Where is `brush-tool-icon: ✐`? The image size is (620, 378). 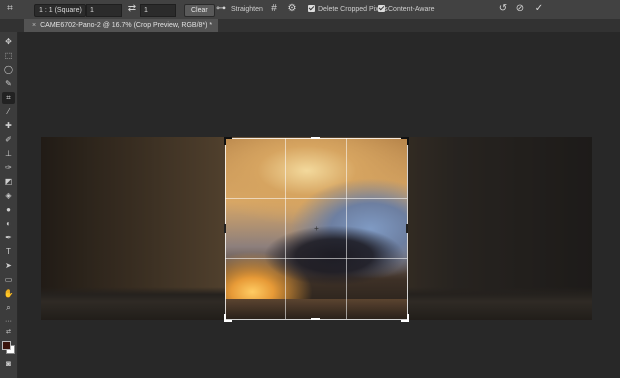
brush-tool-icon: ✐ is located at coordinates (8, 140).